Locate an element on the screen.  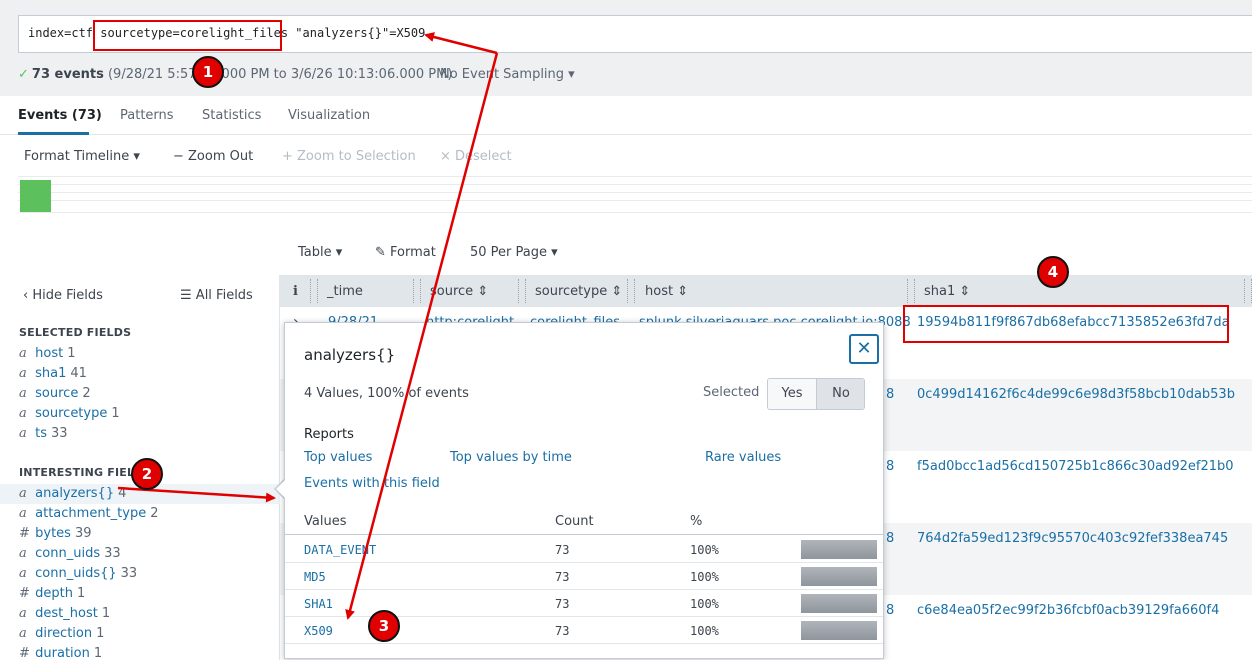
top-values-by-time-link: Top values by time is located at coordinates (511, 457).